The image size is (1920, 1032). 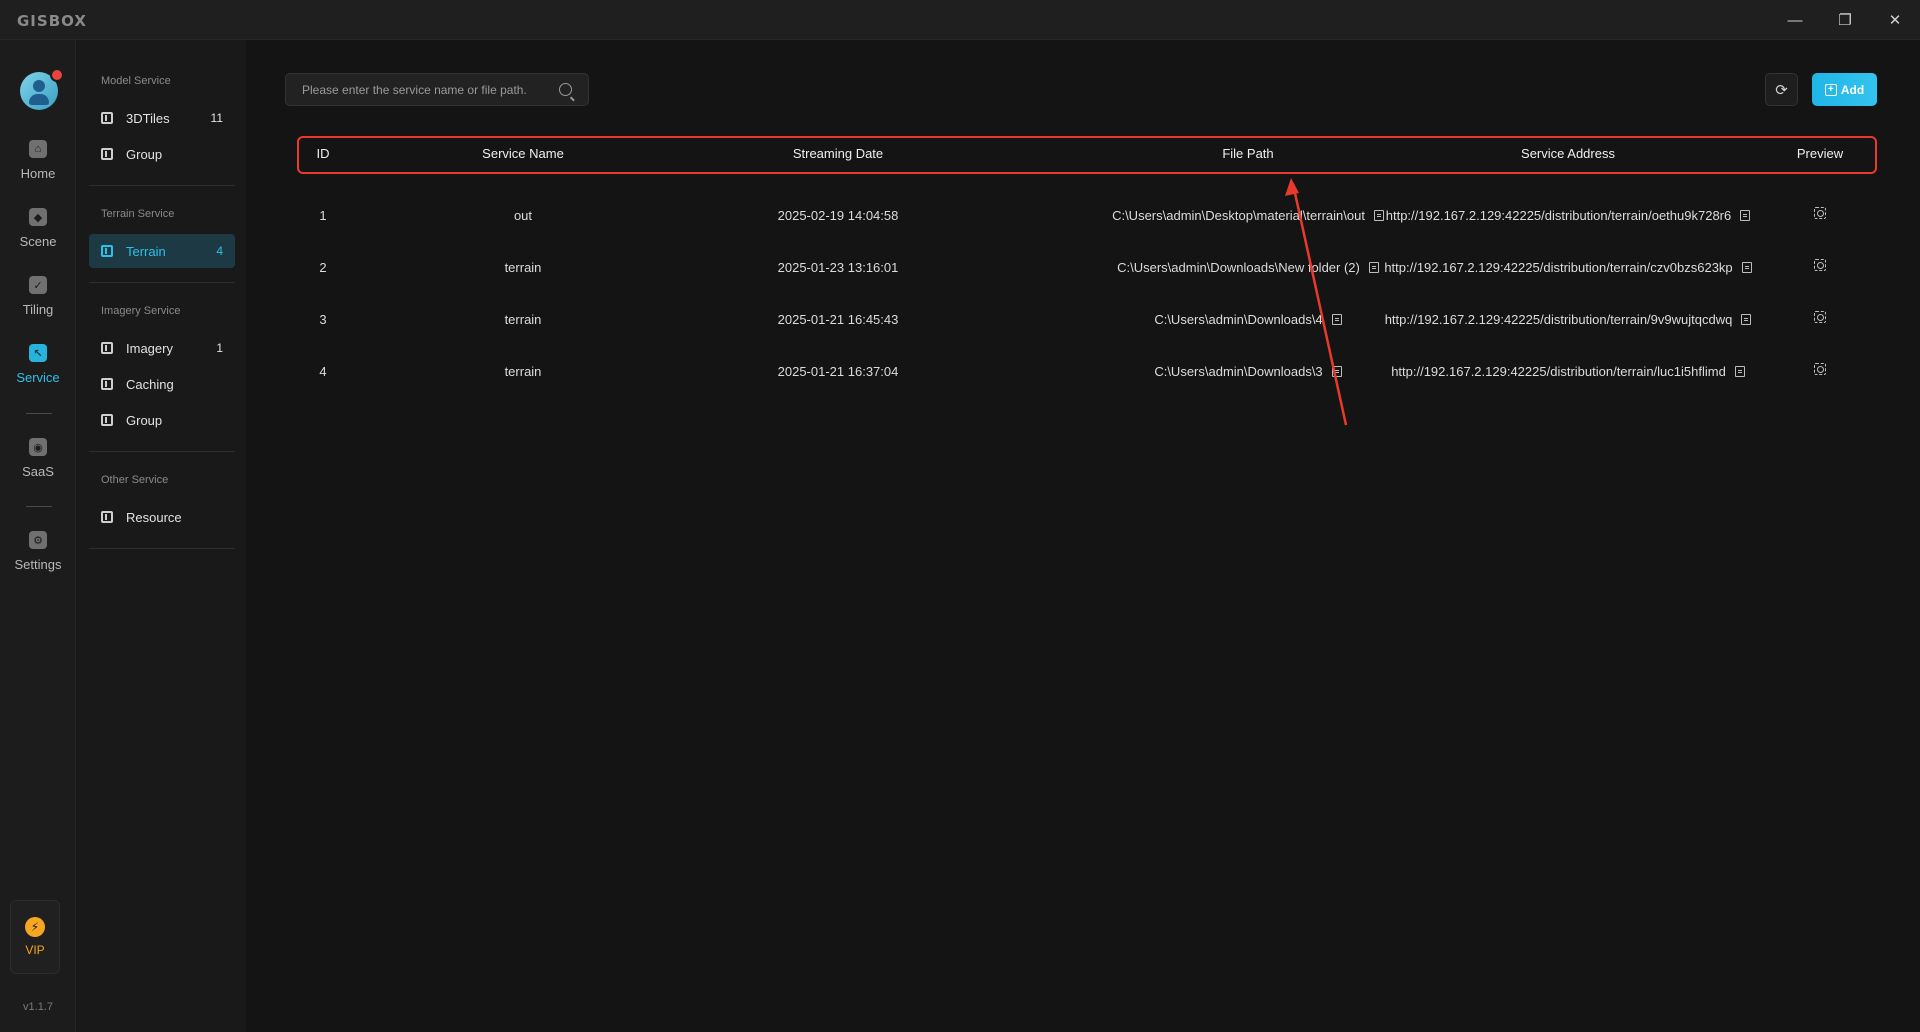 What do you see at coordinates (162, 420) in the screenshot?
I see `subnav-item-imagery-group: Group` at bounding box center [162, 420].